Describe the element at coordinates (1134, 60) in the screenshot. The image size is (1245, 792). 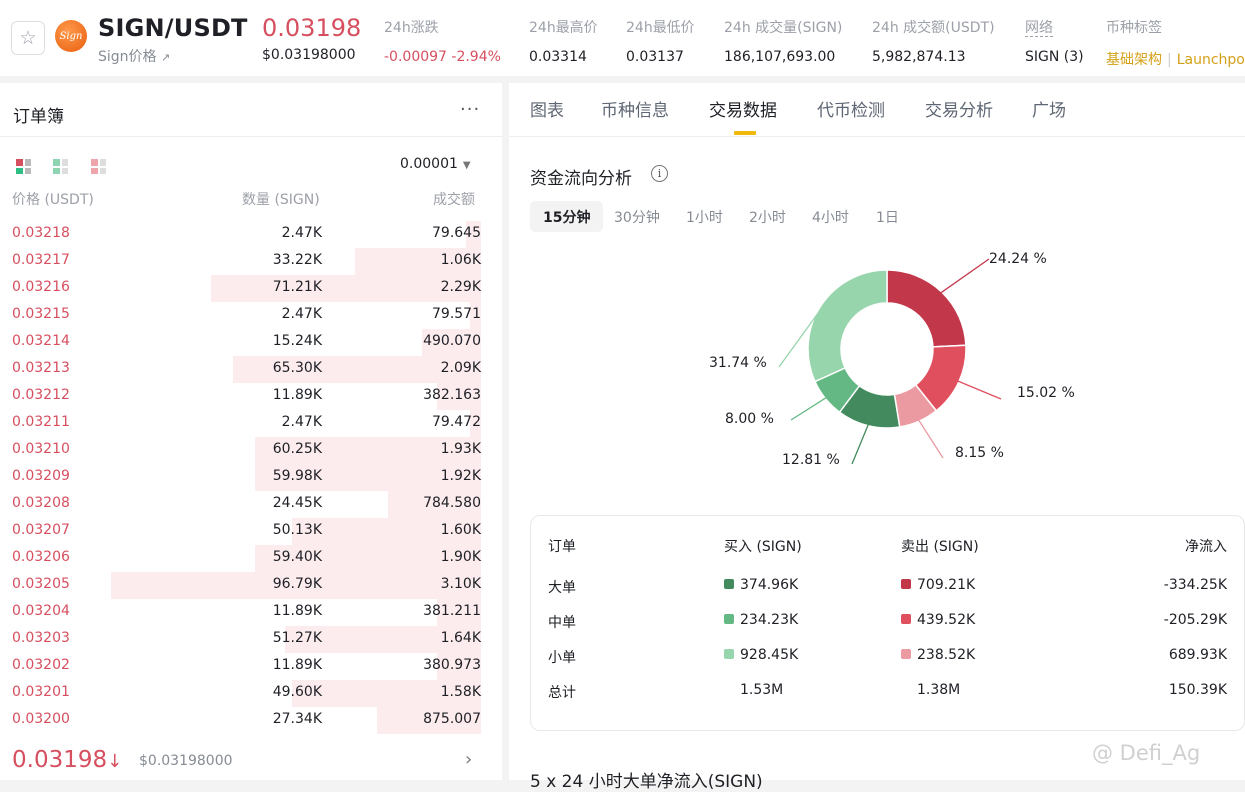
I see `tag-infrastructure: 基础架构` at that location.